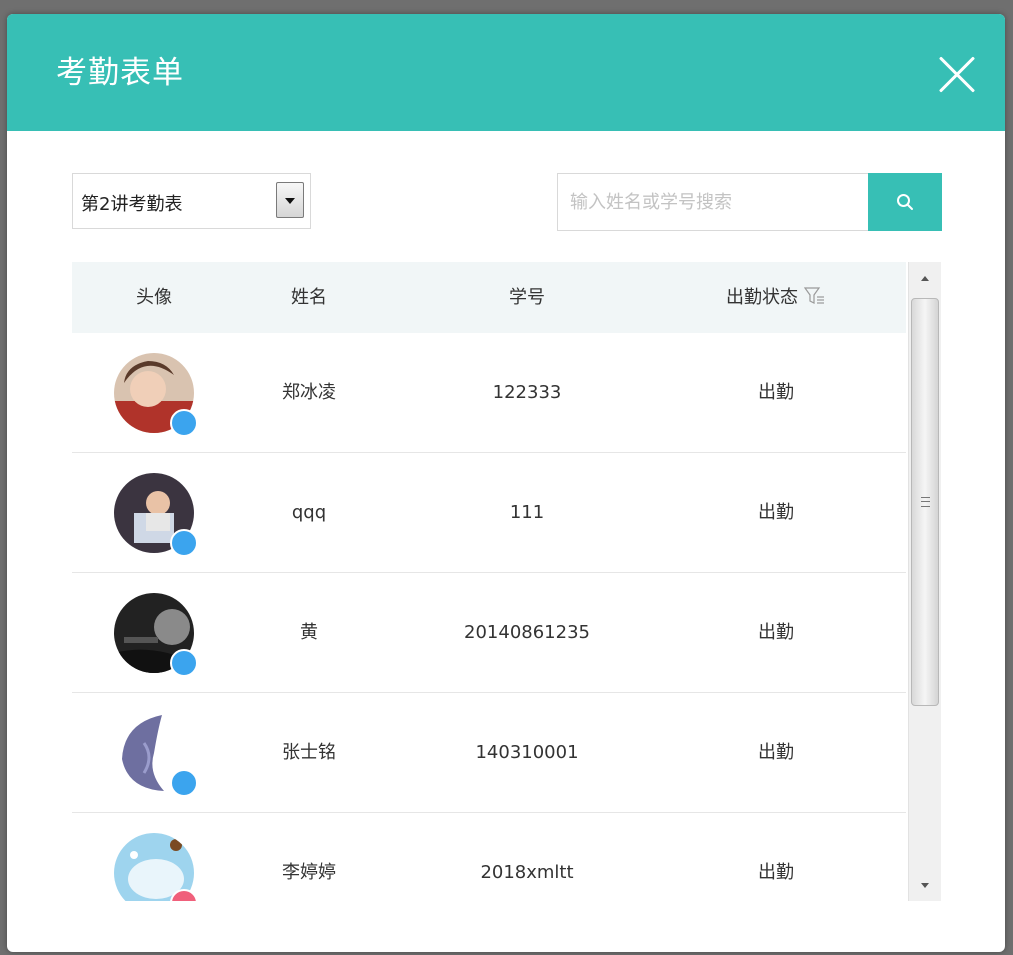  What do you see at coordinates (925, 279) in the screenshot?
I see `scroll-up-button` at bounding box center [925, 279].